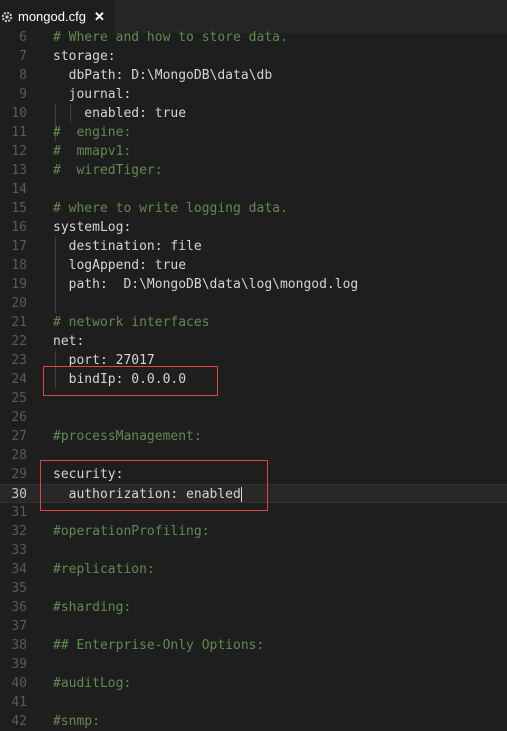  Describe the element at coordinates (19, 113) in the screenshot. I see `line-number: 10` at that location.